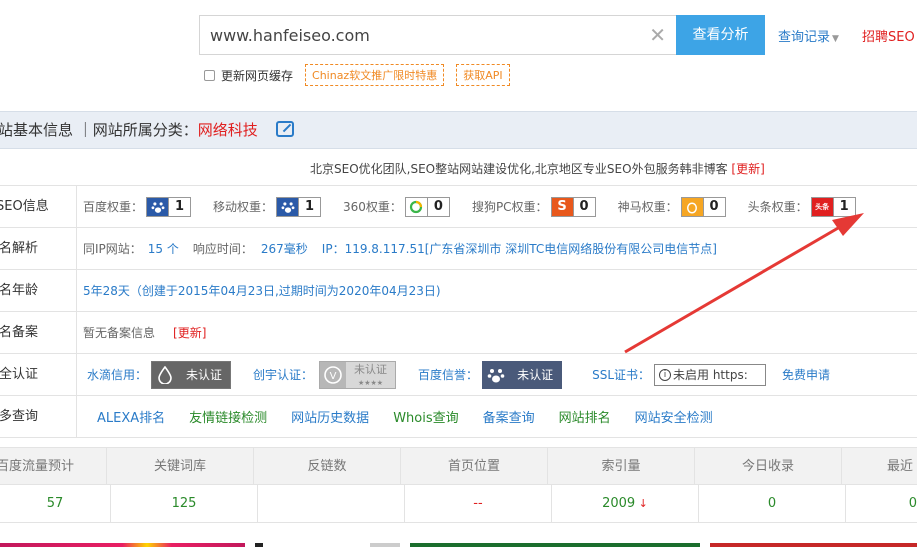  Describe the element at coordinates (835, 39) in the screenshot. I see `chevron-down-icon: ▼` at that location.